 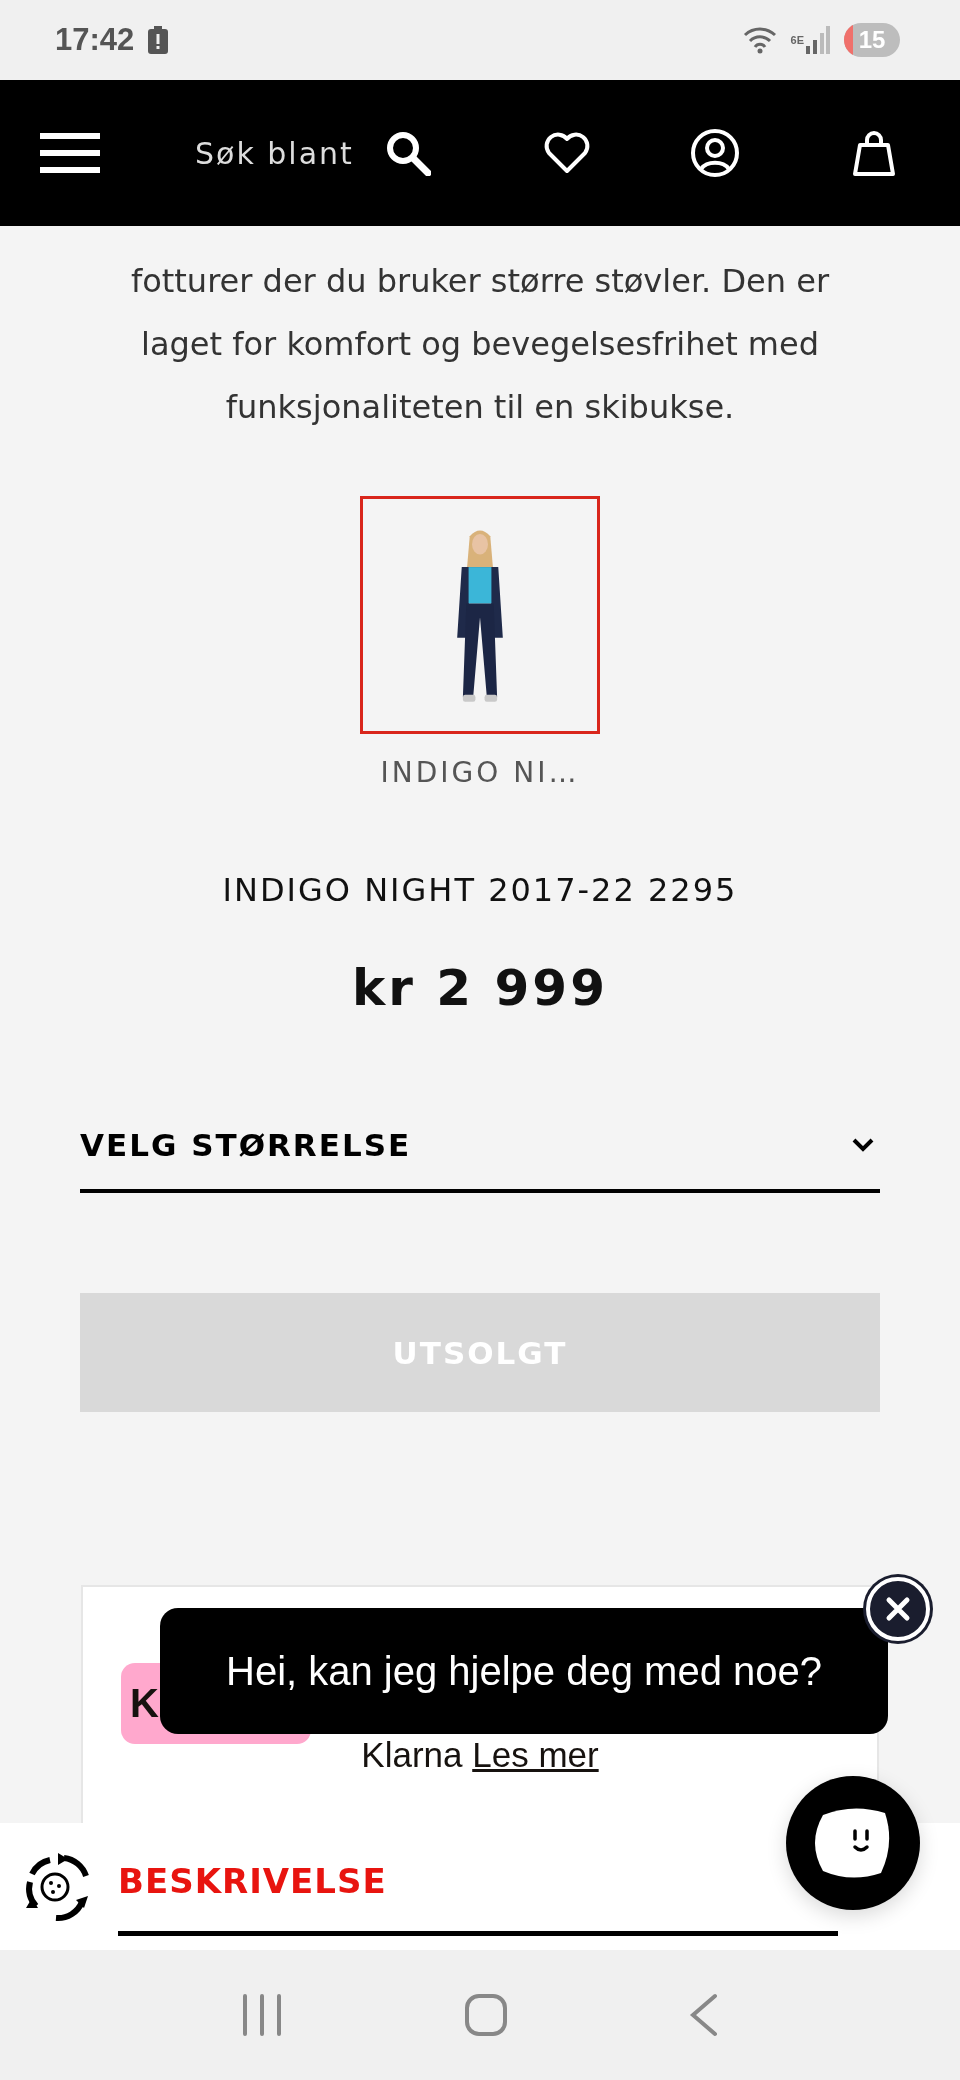 I want to click on battery-alert-icon, so click(x=158, y=40).